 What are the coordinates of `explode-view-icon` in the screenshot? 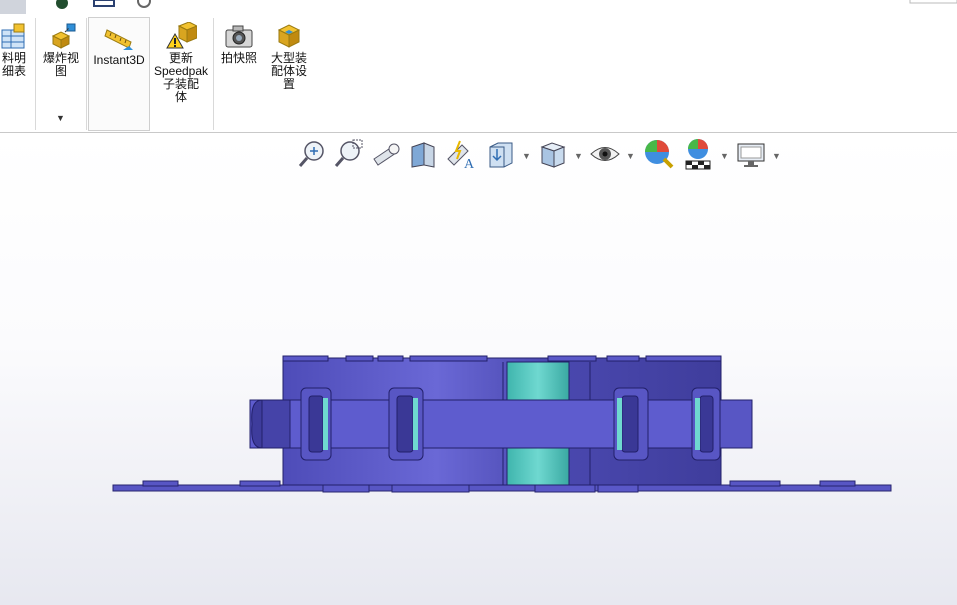 It's located at (63, 36).